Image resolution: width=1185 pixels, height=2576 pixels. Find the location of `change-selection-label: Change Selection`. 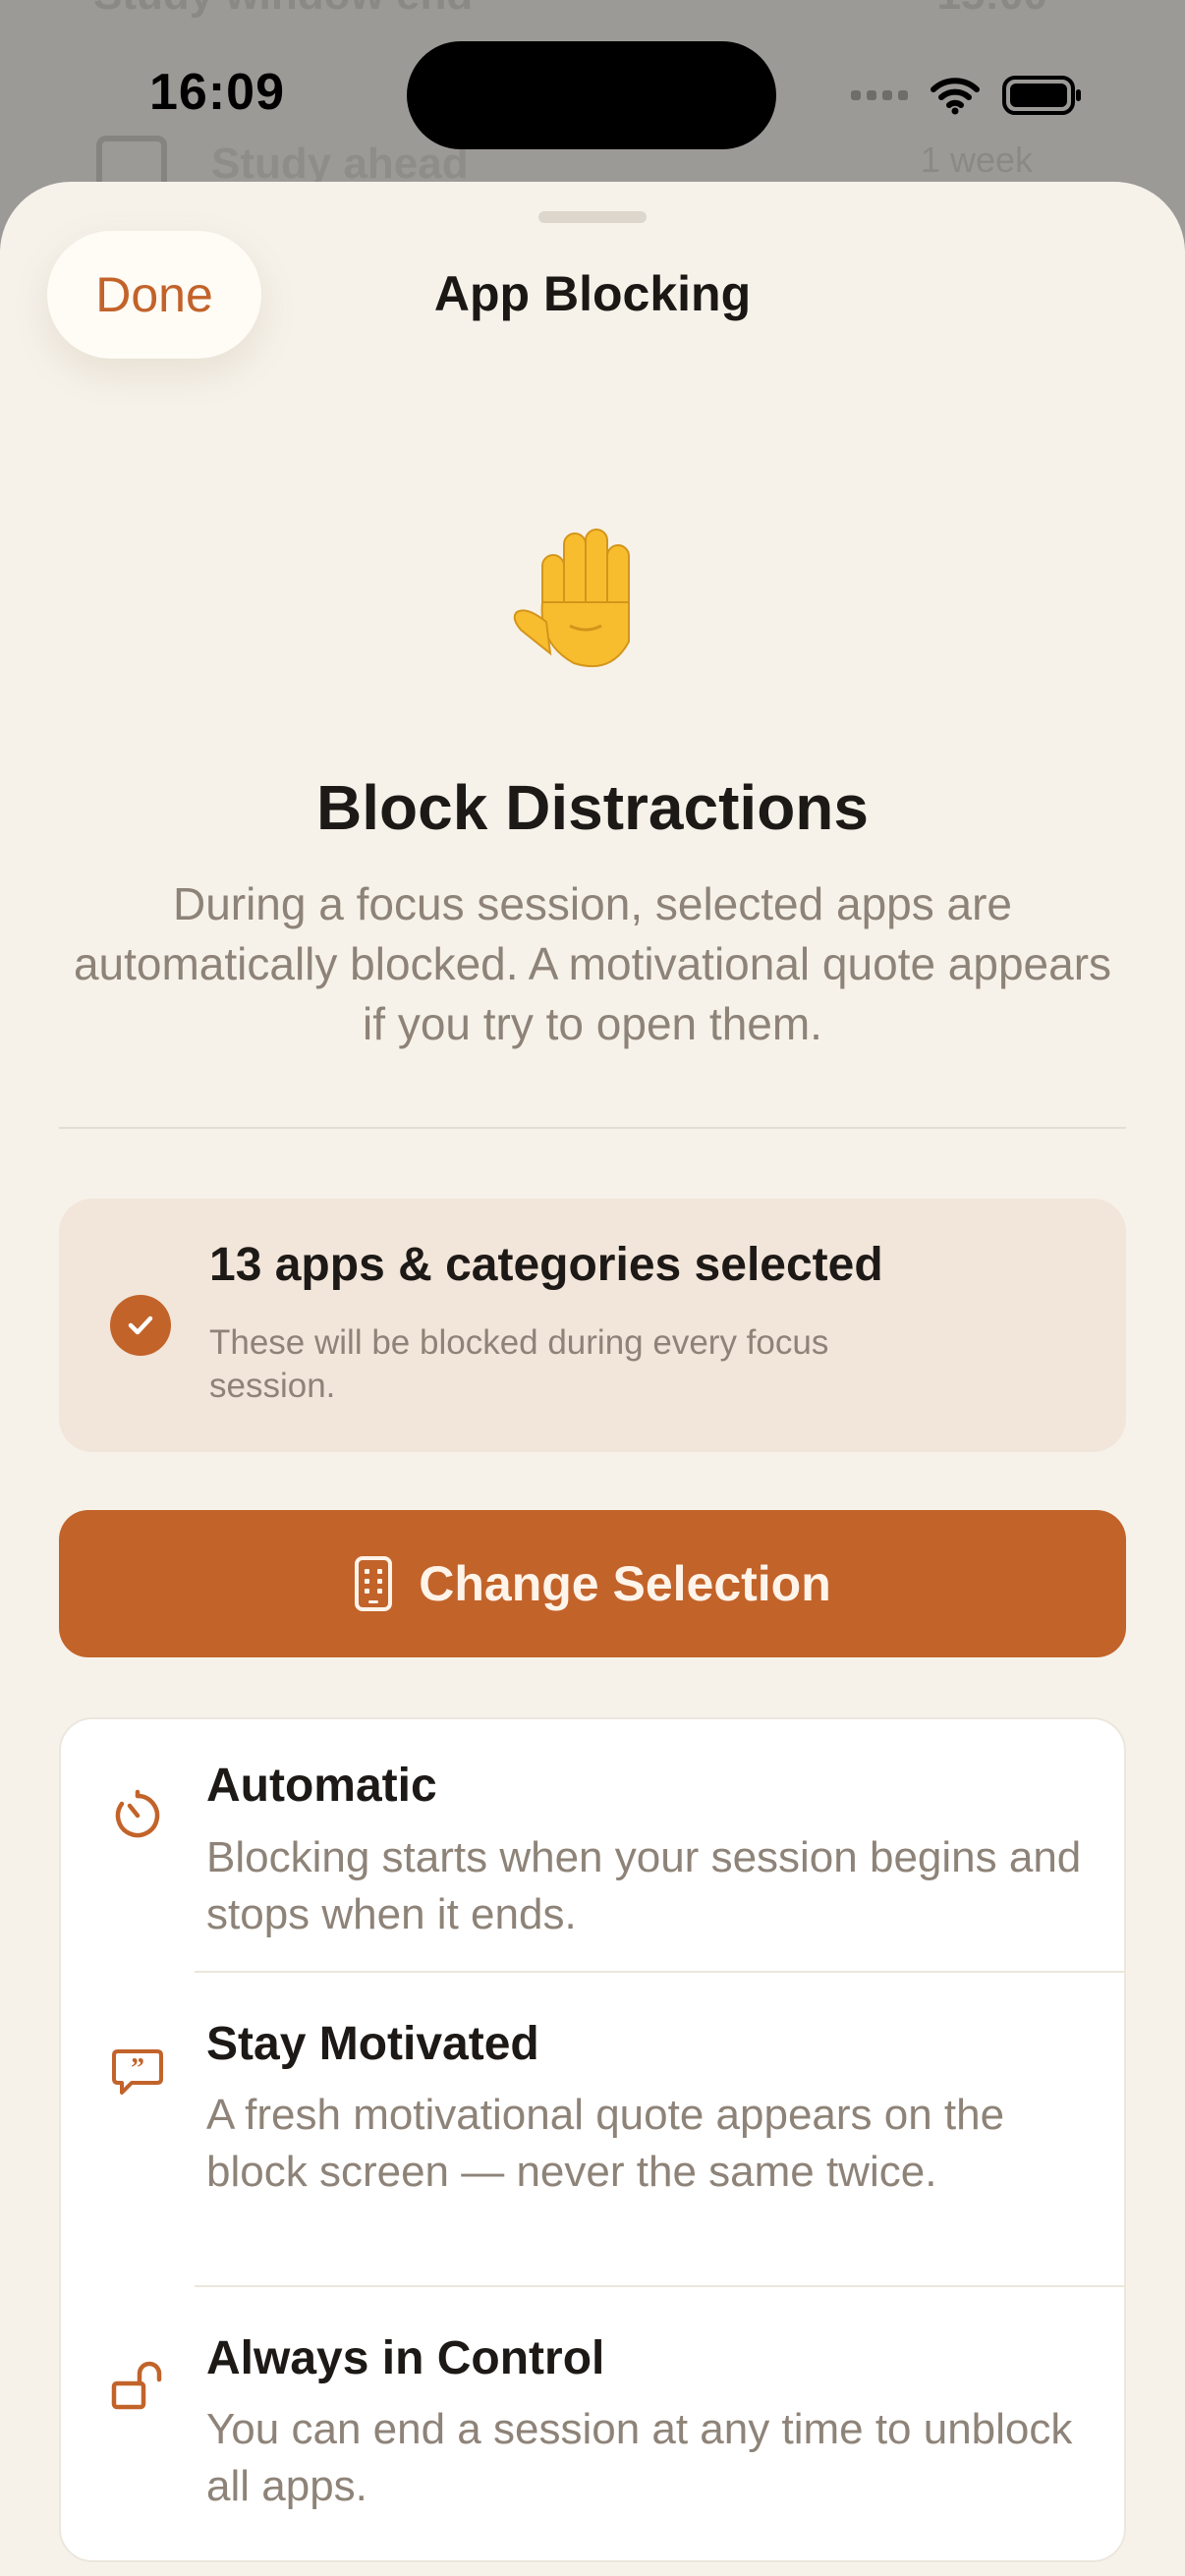

change-selection-label: Change Selection is located at coordinates (625, 1583).